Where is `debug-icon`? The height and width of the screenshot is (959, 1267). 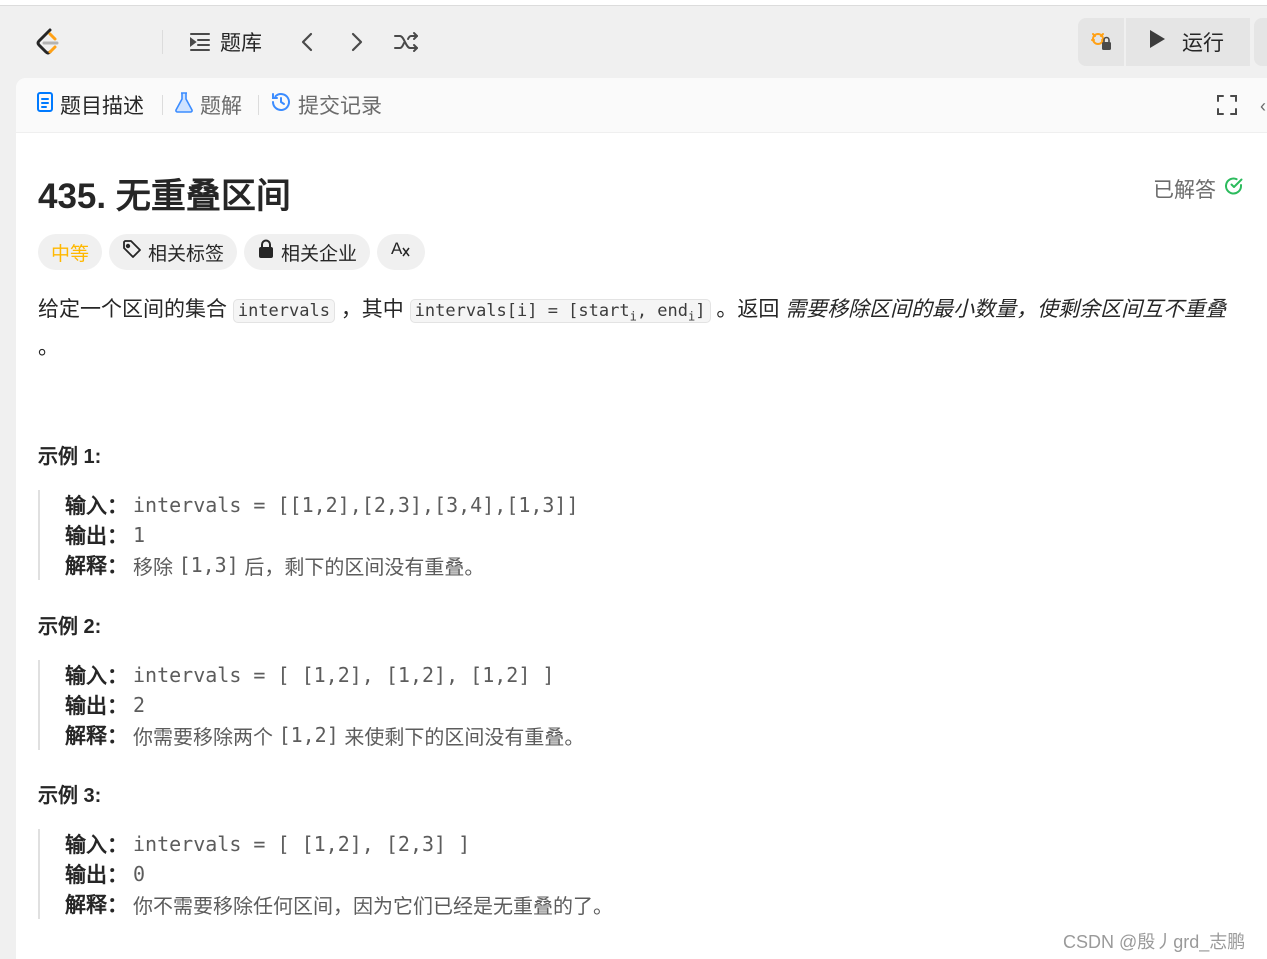 debug-icon is located at coordinates (1101, 42).